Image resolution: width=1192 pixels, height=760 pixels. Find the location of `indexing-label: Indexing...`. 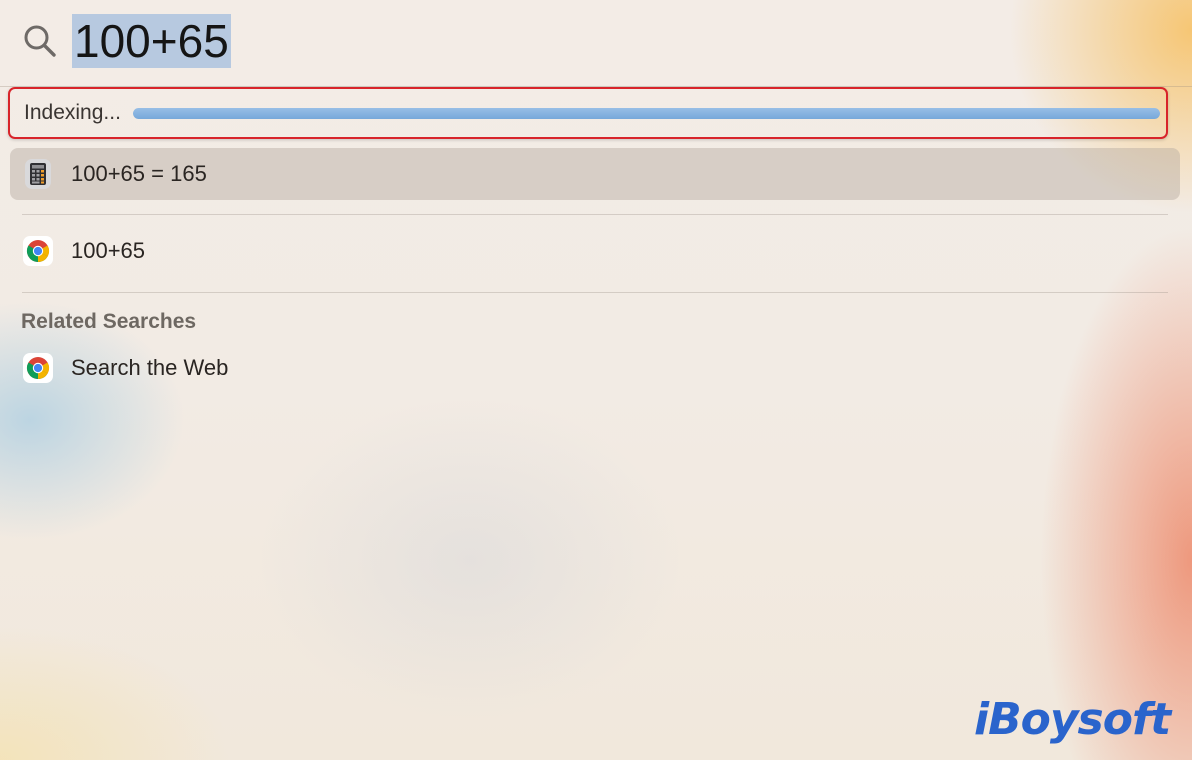

indexing-label: Indexing... is located at coordinates (72, 112).